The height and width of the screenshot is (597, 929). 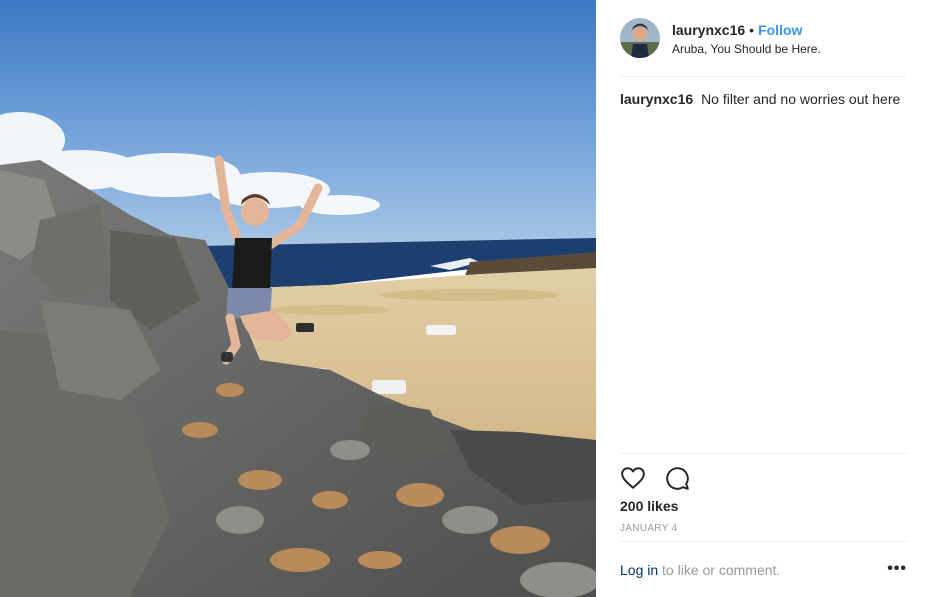 What do you see at coordinates (897, 569) in the screenshot?
I see `more-options-icon: •••` at bounding box center [897, 569].